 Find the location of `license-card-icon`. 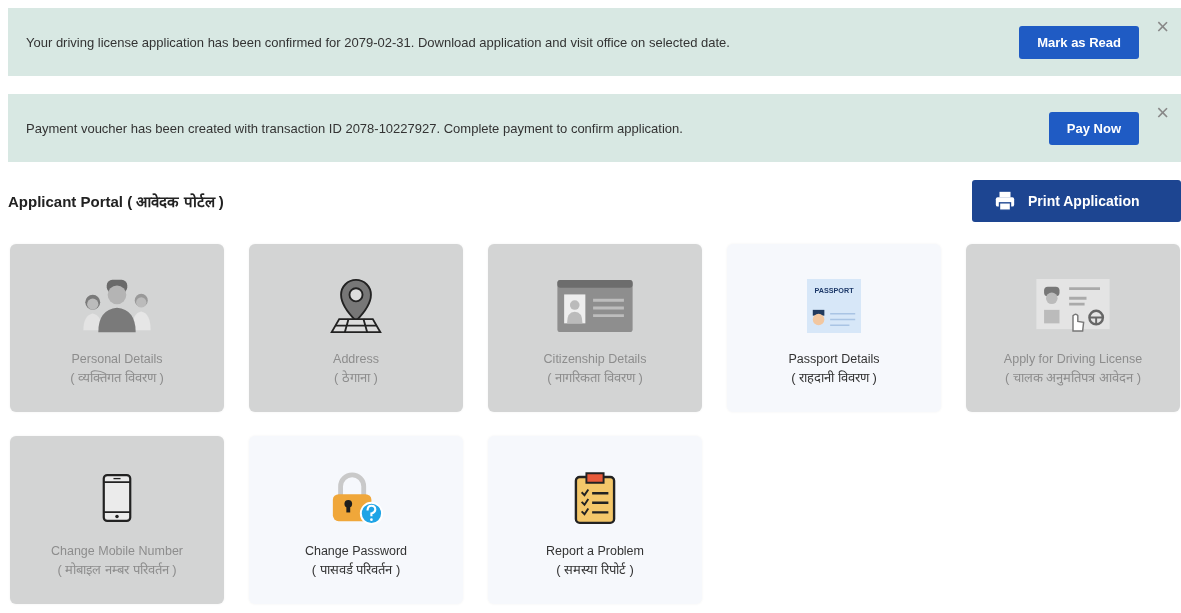

license-card-icon is located at coordinates (1073, 306).